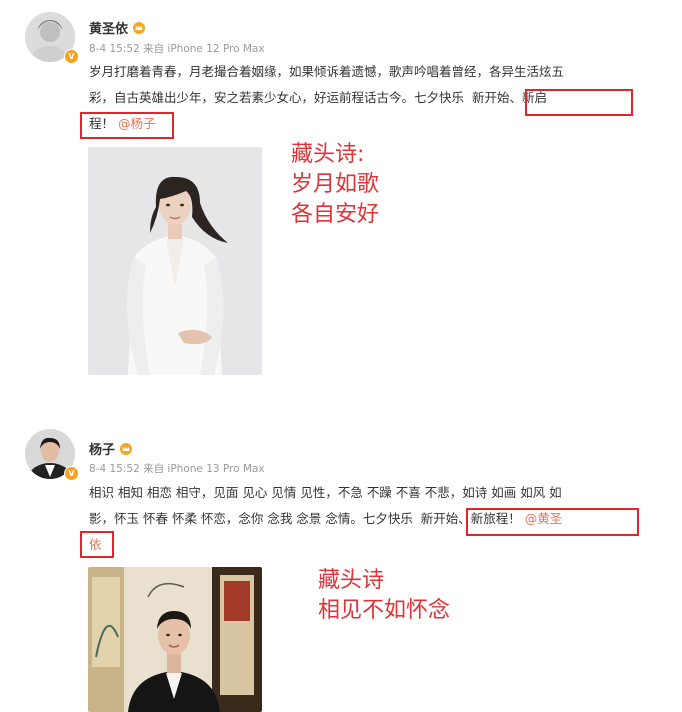 The image size is (682, 712). Describe the element at coordinates (71, 473) in the screenshot. I see `verified-badge-icon: V` at that location.